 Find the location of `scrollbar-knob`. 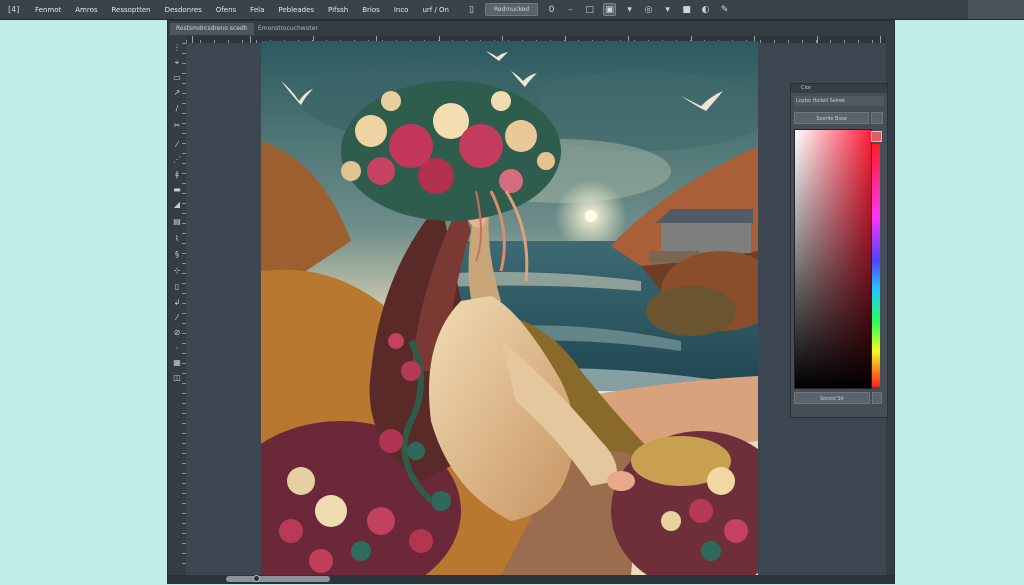

scrollbar-knob is located at coordinates (256, 578).